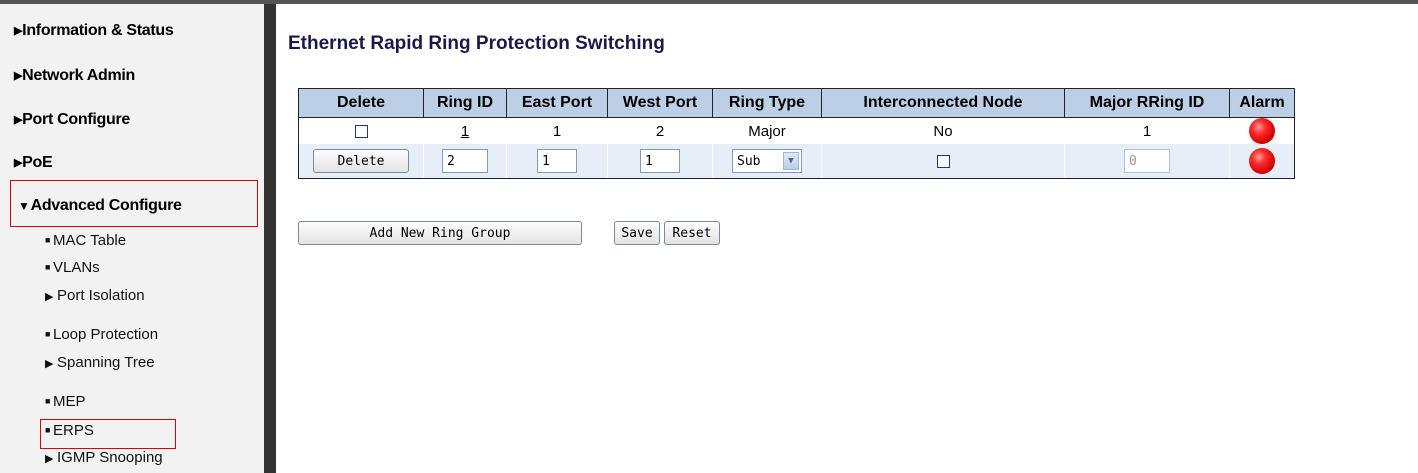 The image size is (1418, 473). What do you see at coordinates (557, 130) in the screenshot?
I see `cell-east-port: 1` at bounding box center [557, 130].